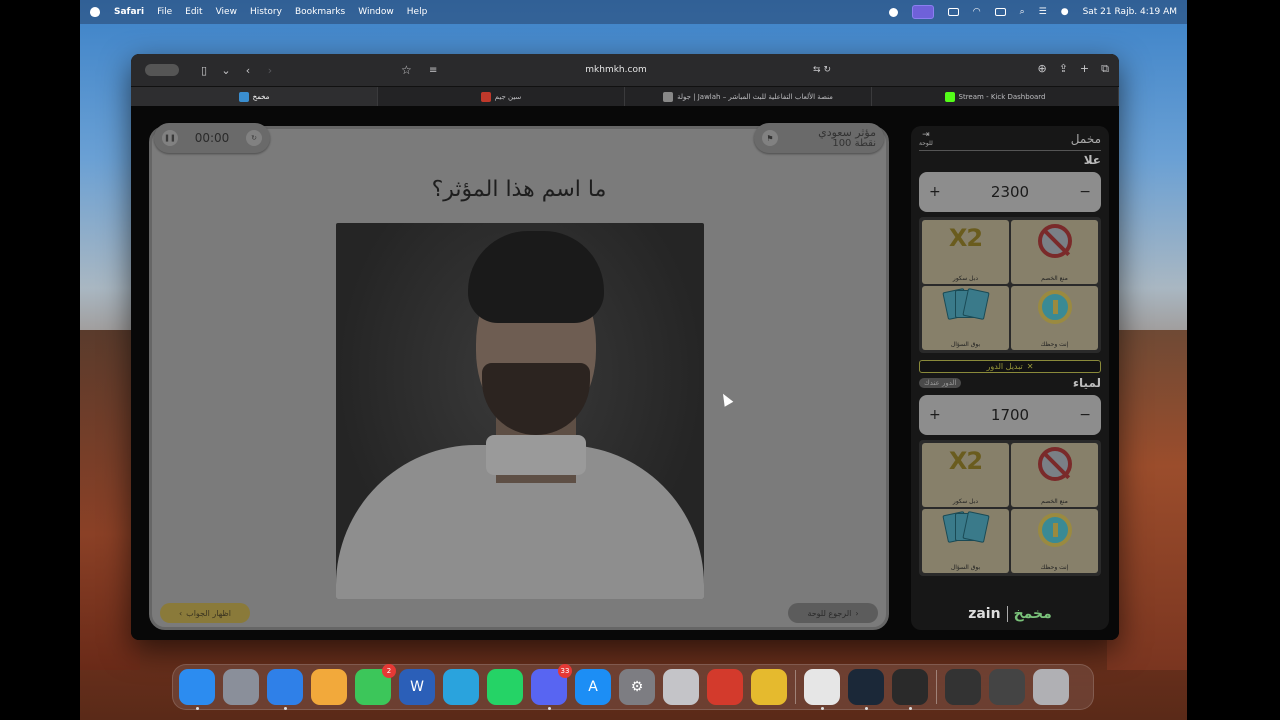  Describe the element at coordinates (375, 684) in the screenshot. I see `dock-facetime-icon: 2` at that location.